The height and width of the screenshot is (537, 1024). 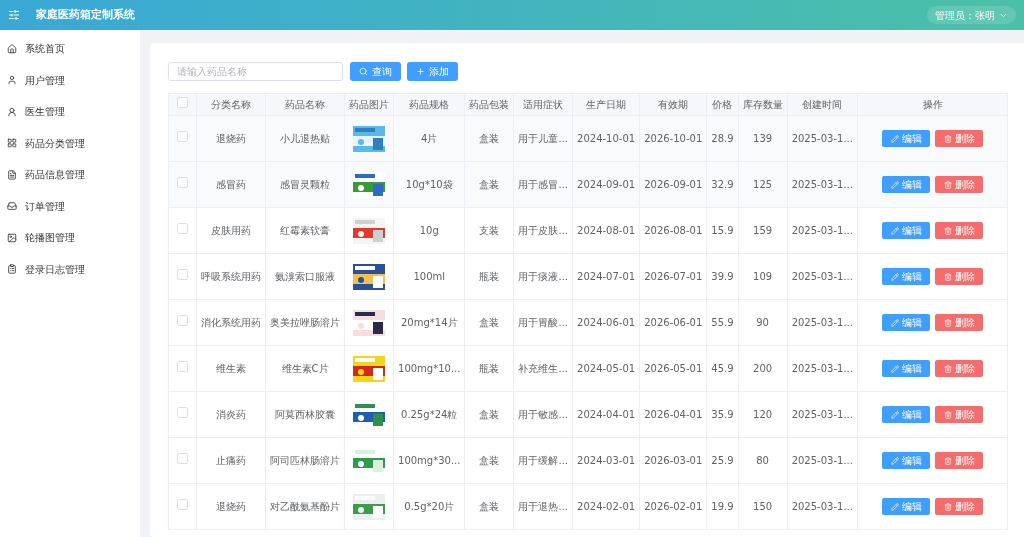 What do you see at coordinates (429, 184) in the screenshot?
I see `table-cell: 10g*10袋` at bounding box center [429, 184].